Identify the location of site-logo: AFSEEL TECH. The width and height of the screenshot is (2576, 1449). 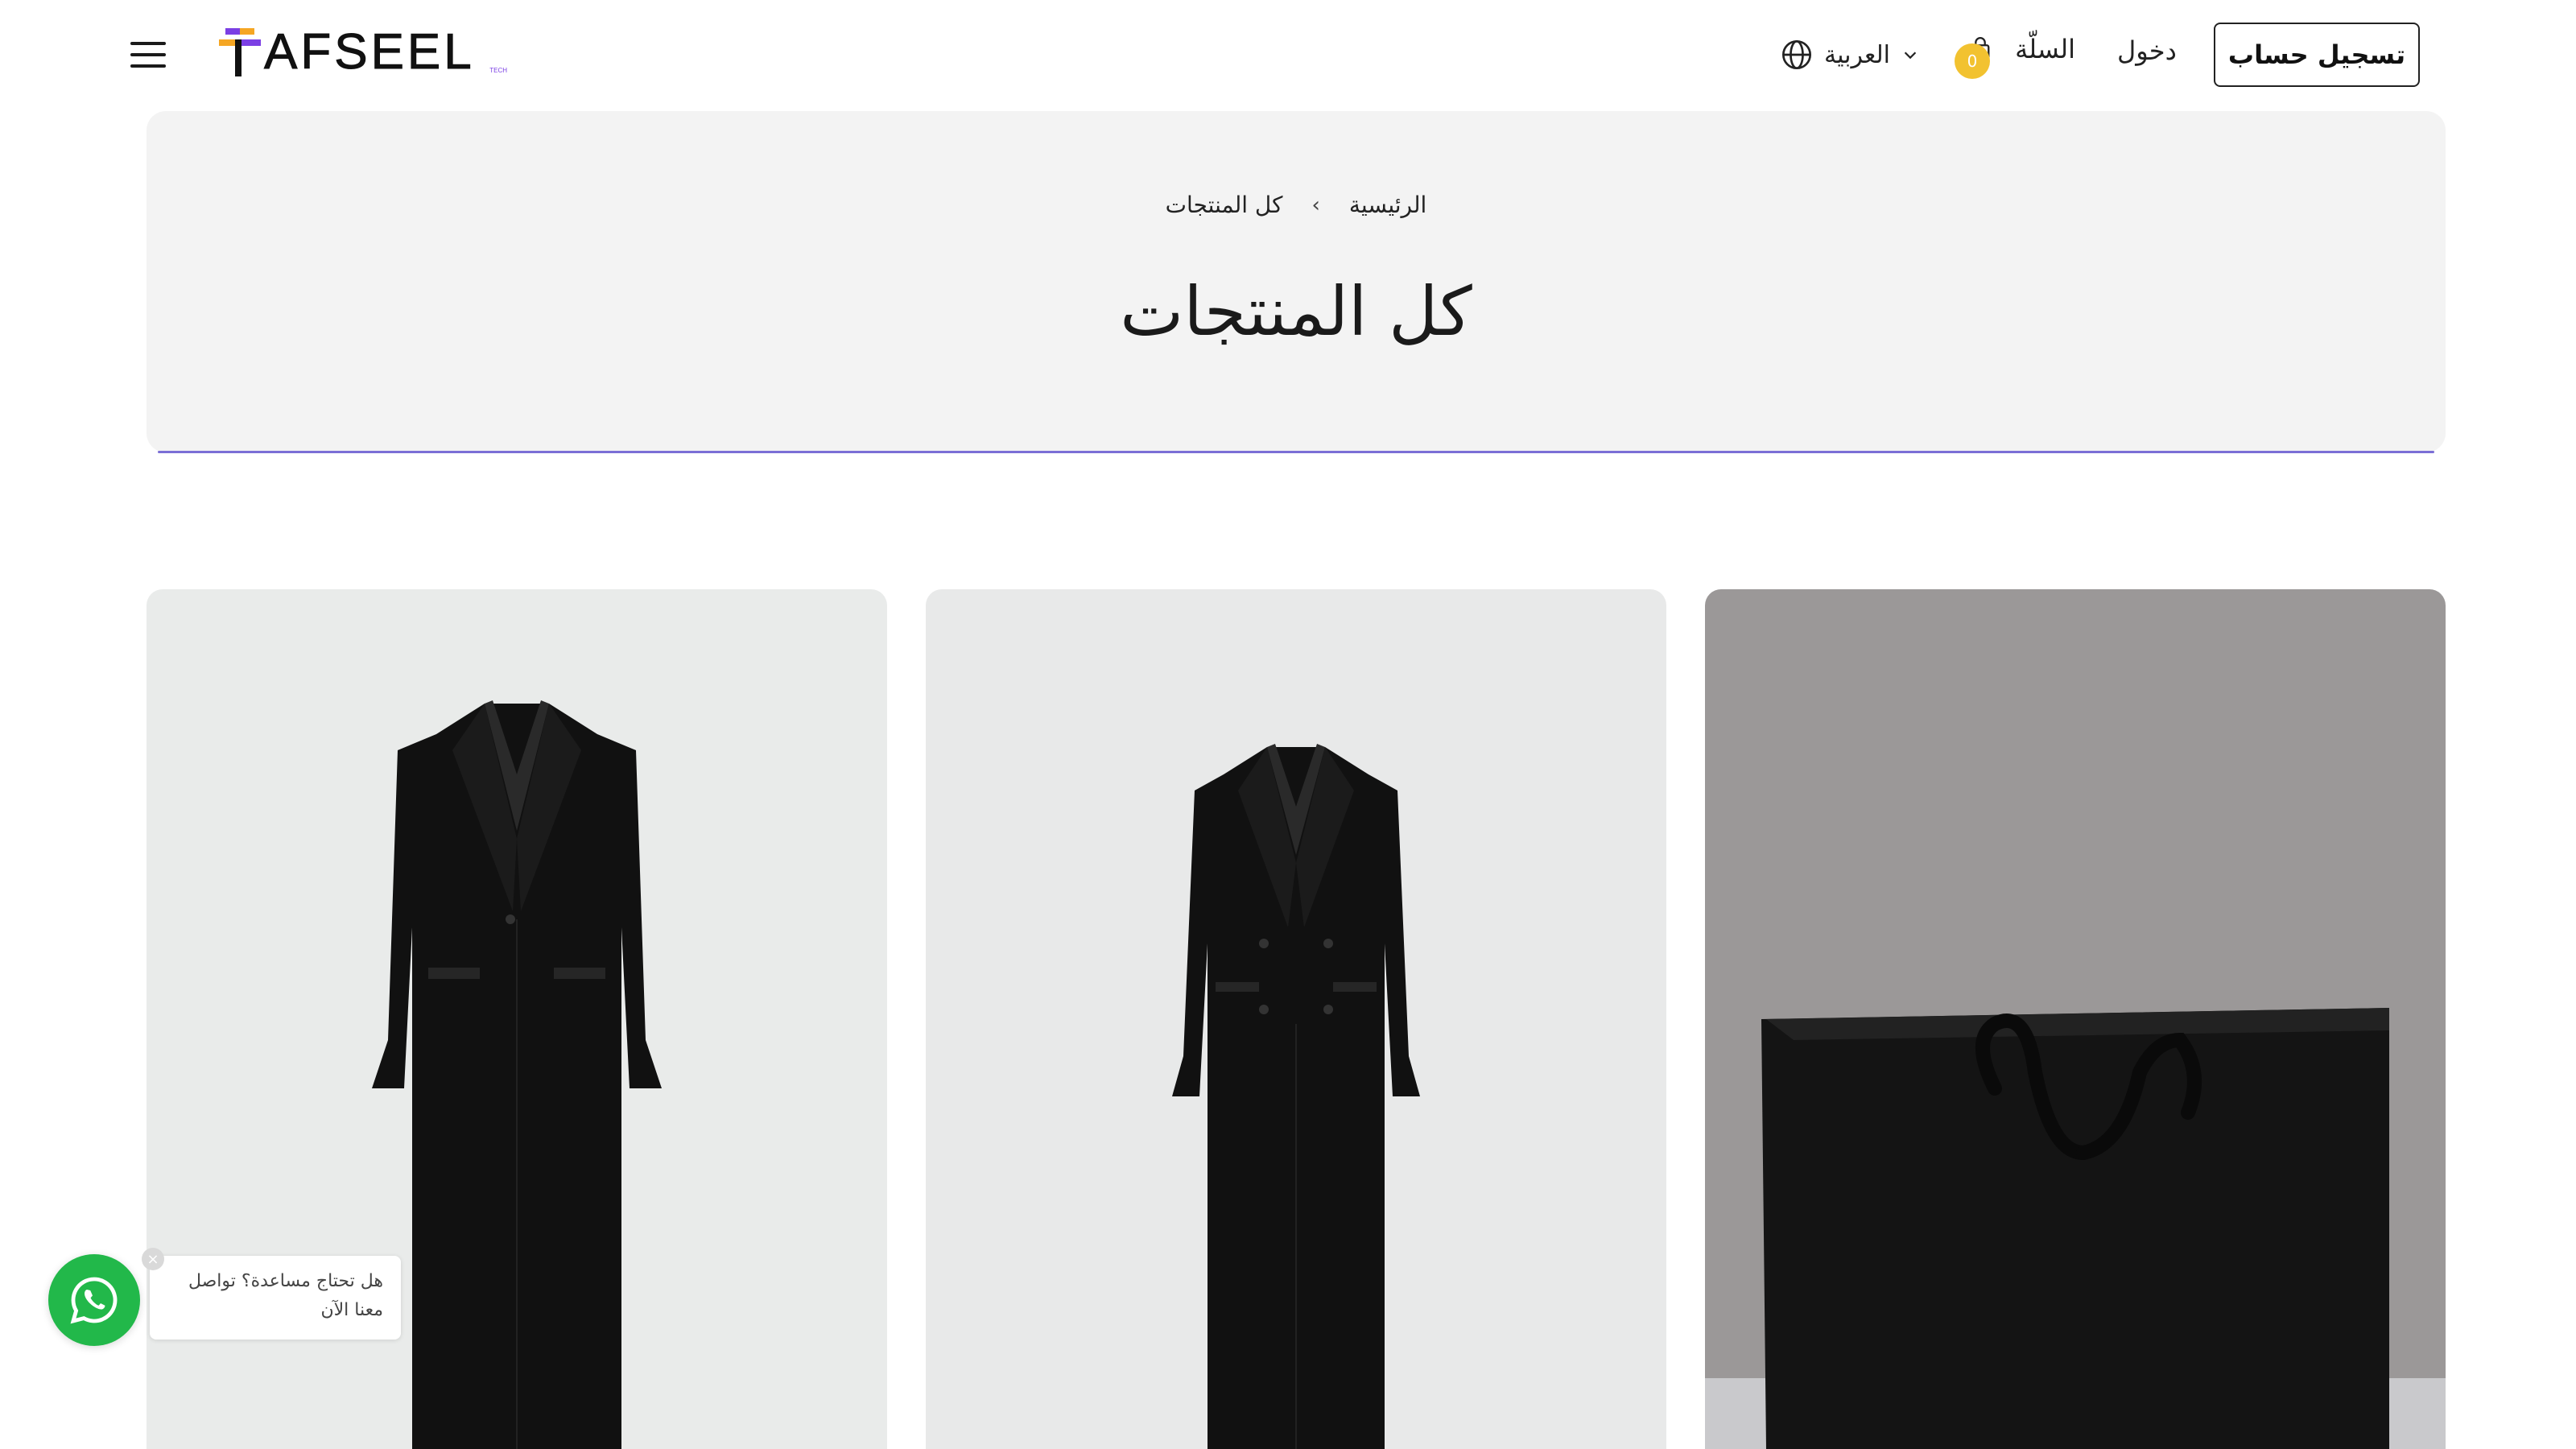
(364, 52).